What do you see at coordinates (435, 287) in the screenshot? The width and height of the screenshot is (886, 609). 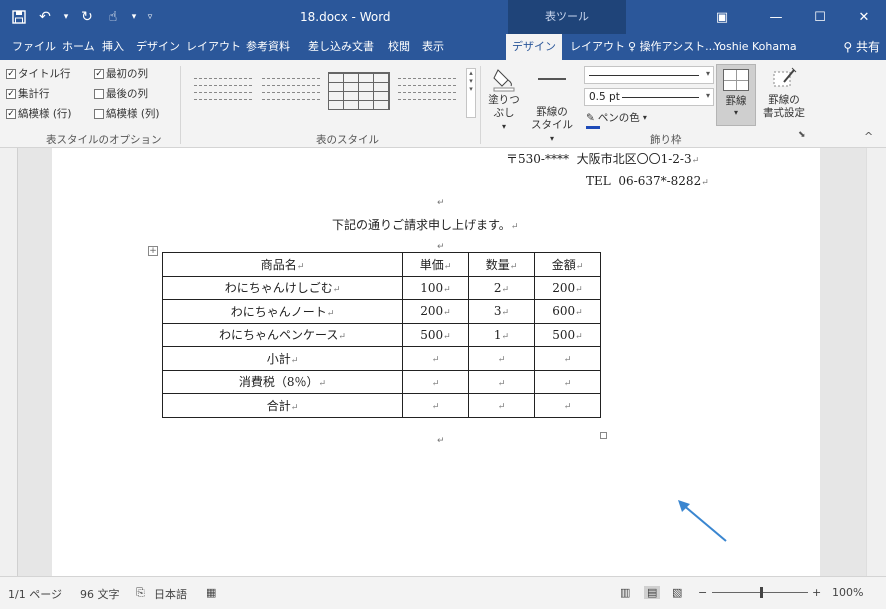 I see `table-cell: 100↵` at bounding box center [435, 287].